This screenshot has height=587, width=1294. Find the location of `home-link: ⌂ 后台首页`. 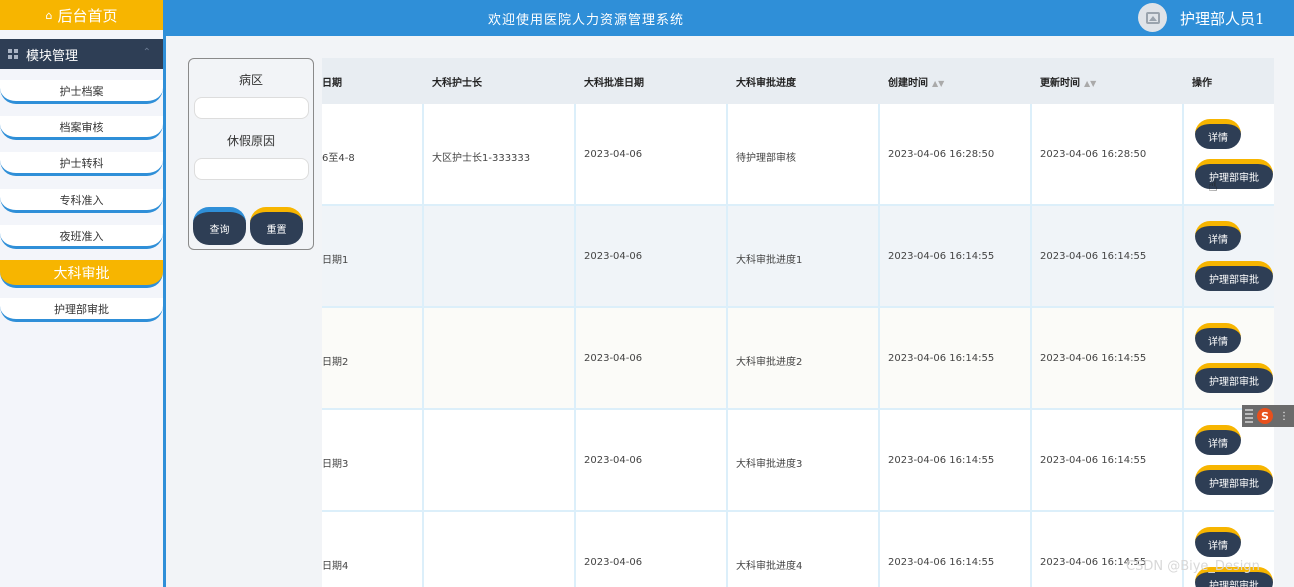

home-link: ⌂ 后台首页 is located at coordinates (81, 15).